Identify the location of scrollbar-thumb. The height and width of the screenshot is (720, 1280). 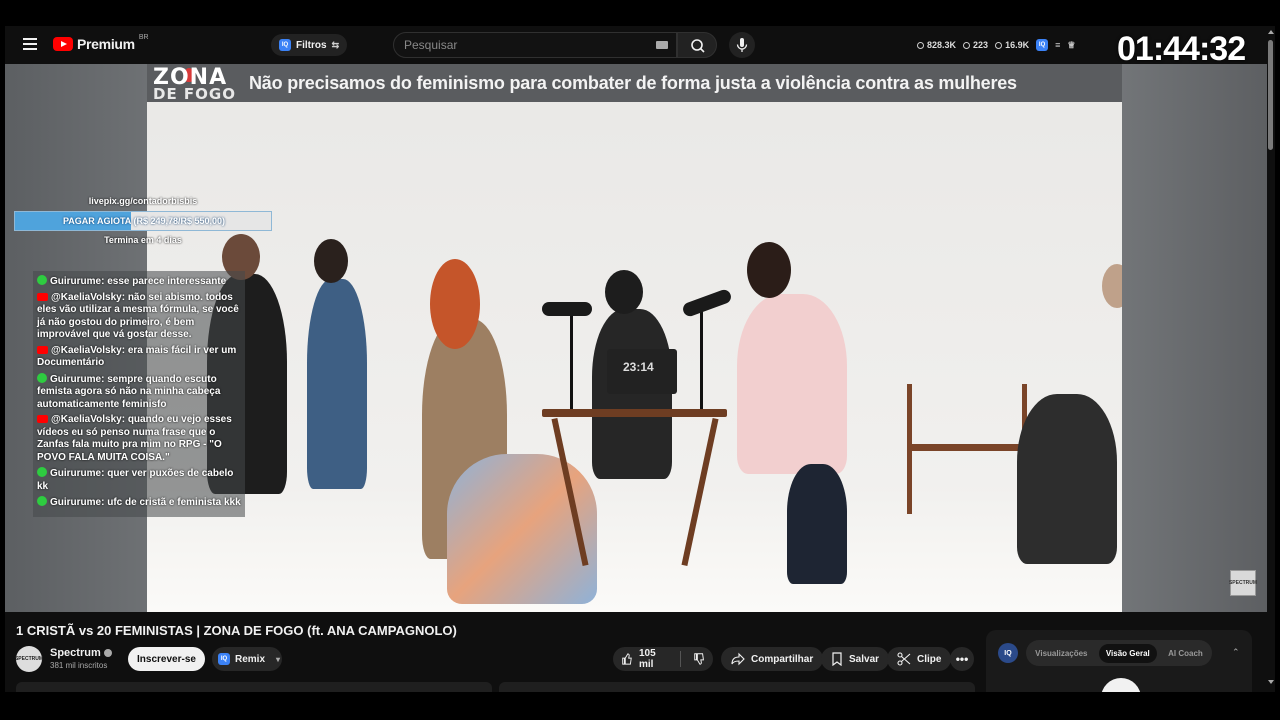
(1270, 95).